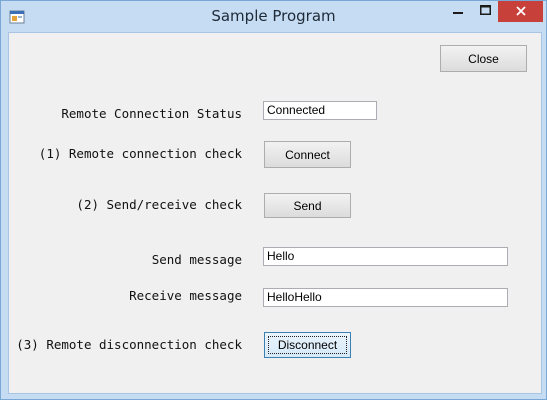 This screenshot has height=400, width=547. I want to click on disconnect-button-label: Disconnect, so click(307, 345).